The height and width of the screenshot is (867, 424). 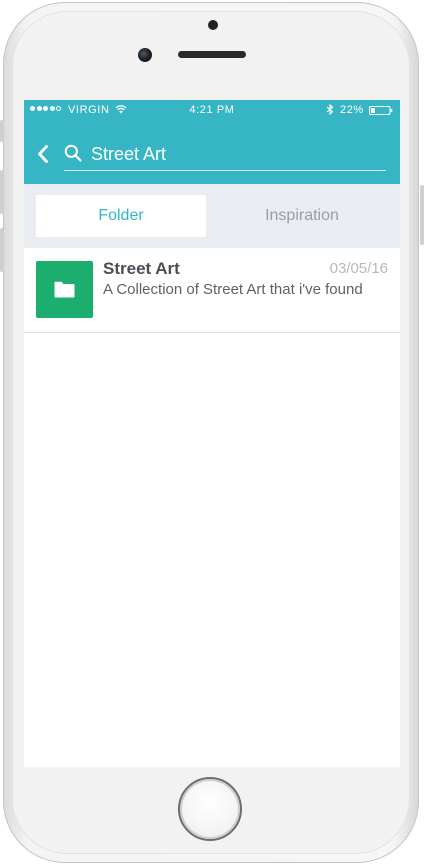 I want to click on search-input, so click(x=236, y=154).